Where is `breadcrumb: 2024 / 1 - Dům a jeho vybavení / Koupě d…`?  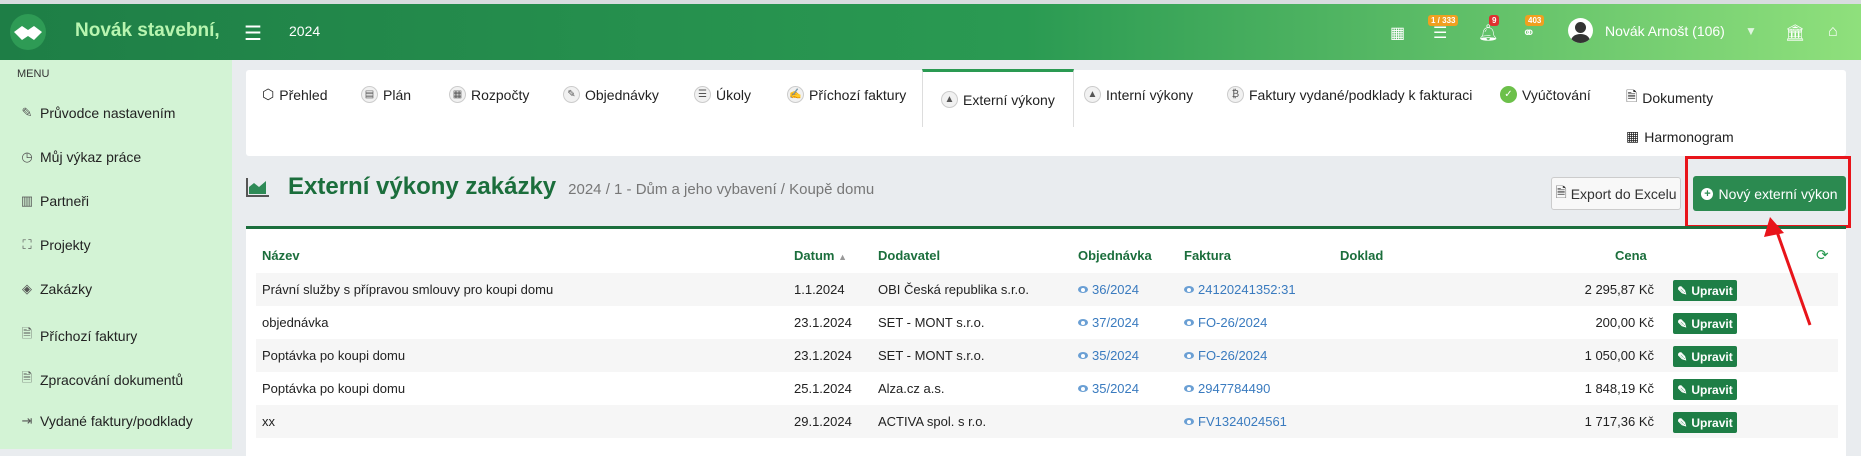 breadcrumb: 2024 / 1 - Dům a jeho vybavení / Koupě d… is located at coordinates (721, 189).